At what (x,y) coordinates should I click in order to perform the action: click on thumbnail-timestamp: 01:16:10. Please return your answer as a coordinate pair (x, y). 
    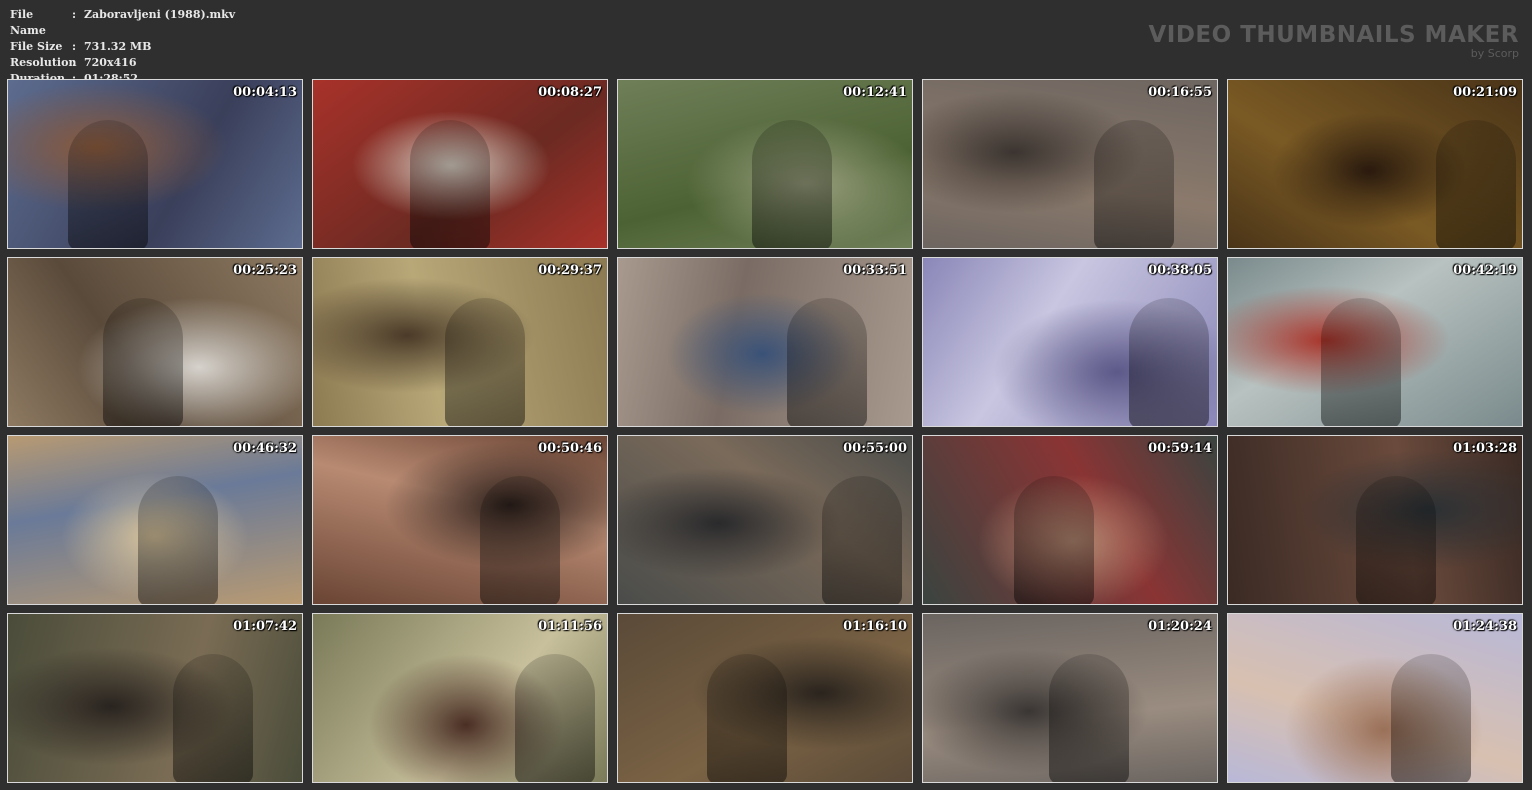
    Looking at the image, I should click on (875, 626).